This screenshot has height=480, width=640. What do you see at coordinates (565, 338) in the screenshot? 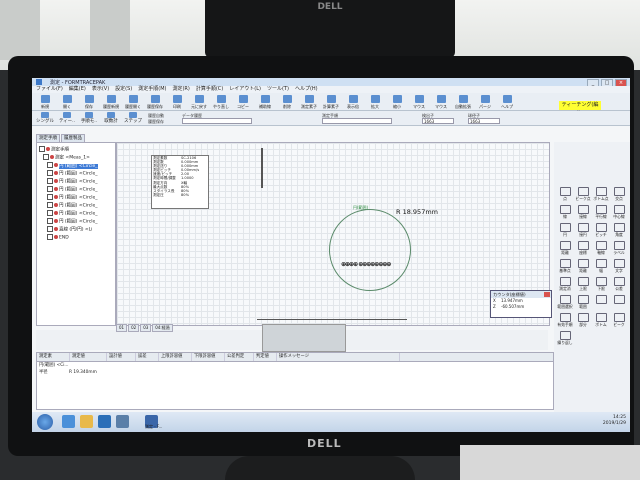
I see `command-button: 繰り返し` at bounding box center [565, 338].